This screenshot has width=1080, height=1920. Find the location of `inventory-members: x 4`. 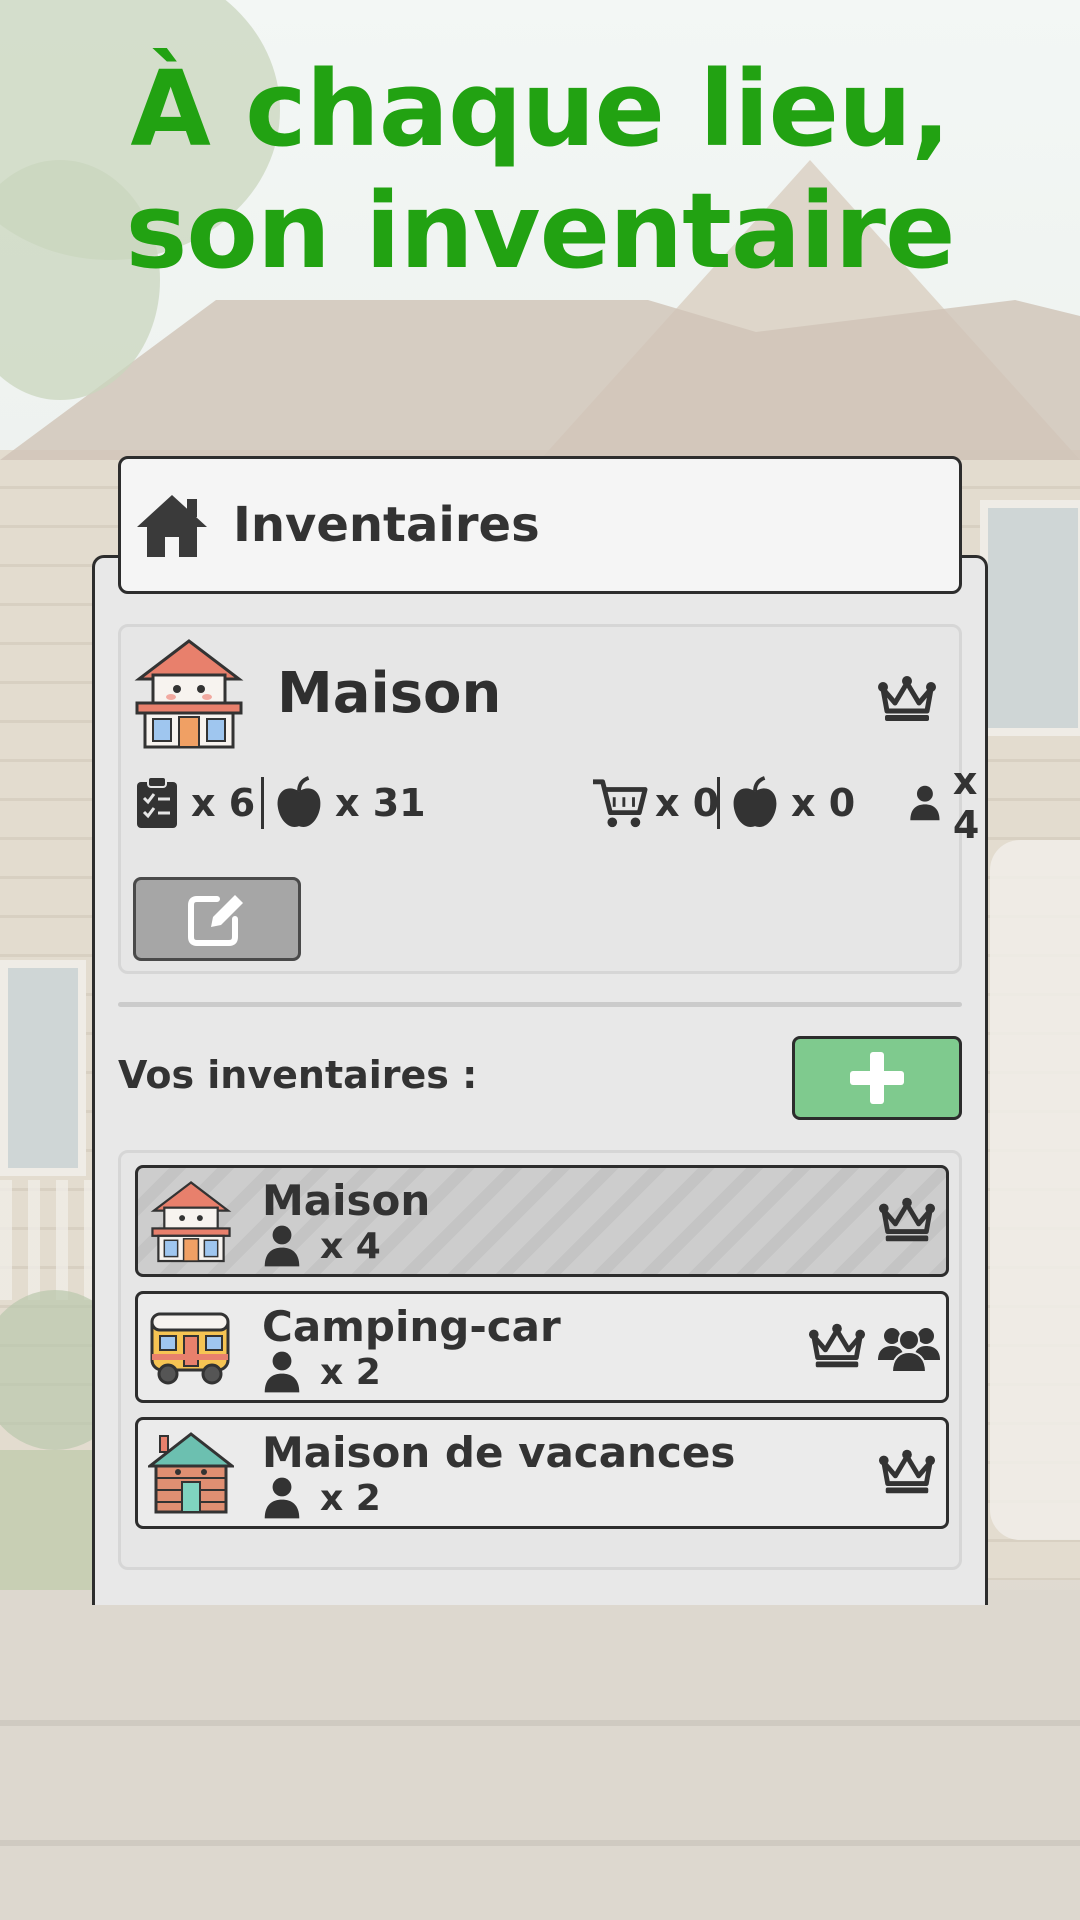

inventory-members: x 4 is located at coordinates (321, 1246).